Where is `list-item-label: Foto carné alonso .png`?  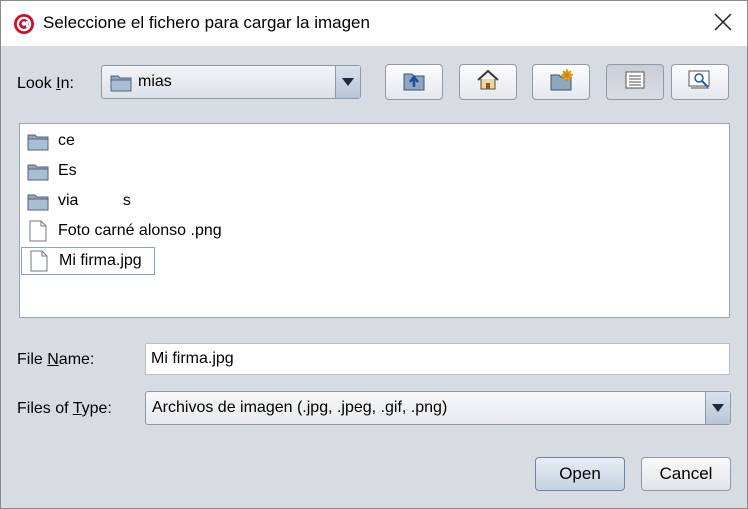
list-item-label: Foto carné alonso .png is located at coordinates (140, 230).